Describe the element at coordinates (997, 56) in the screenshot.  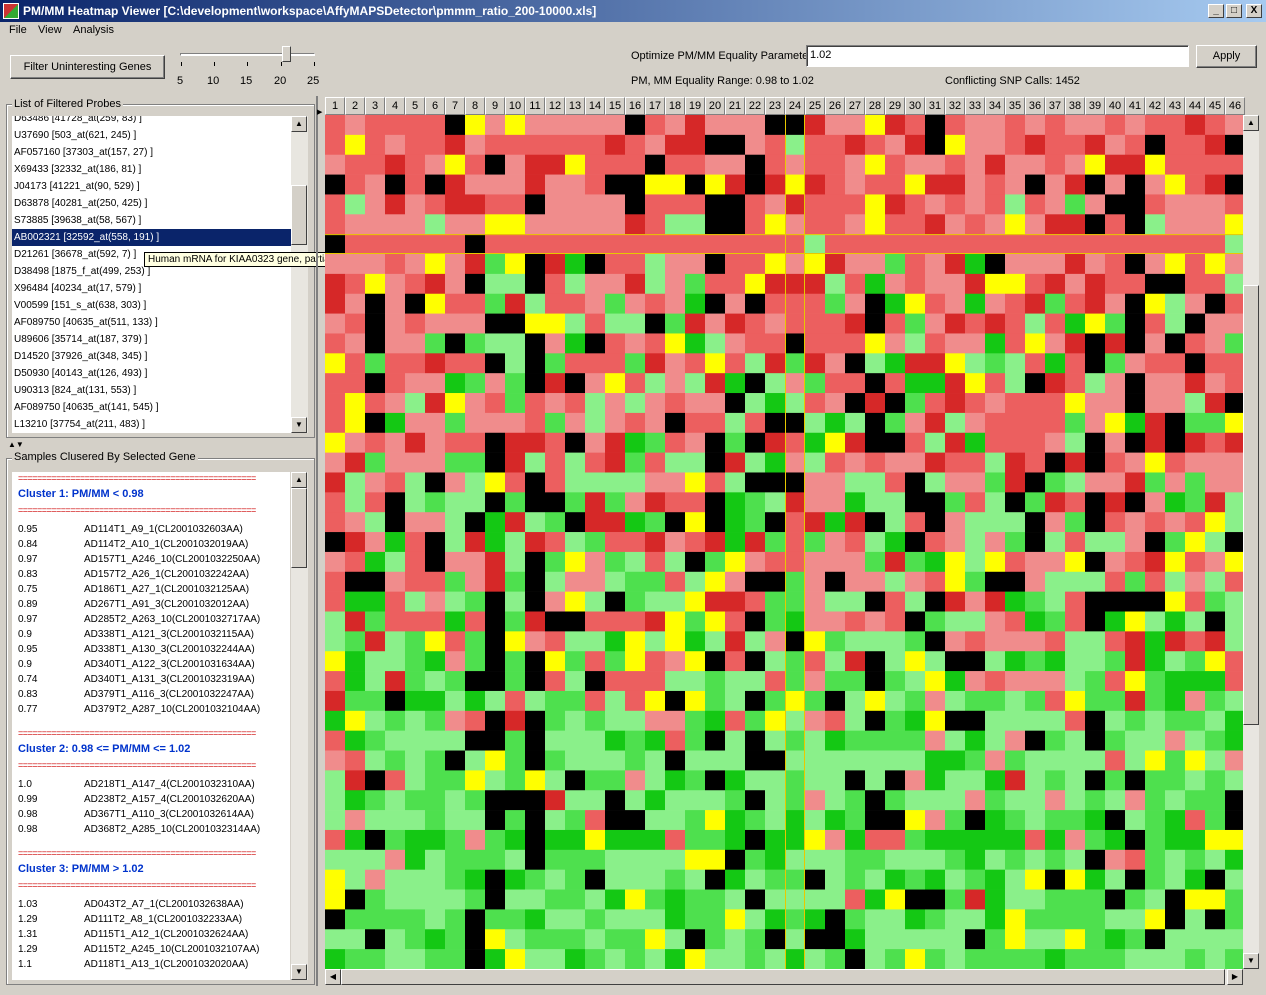
I see `optimize-input: 1.02` at that location.